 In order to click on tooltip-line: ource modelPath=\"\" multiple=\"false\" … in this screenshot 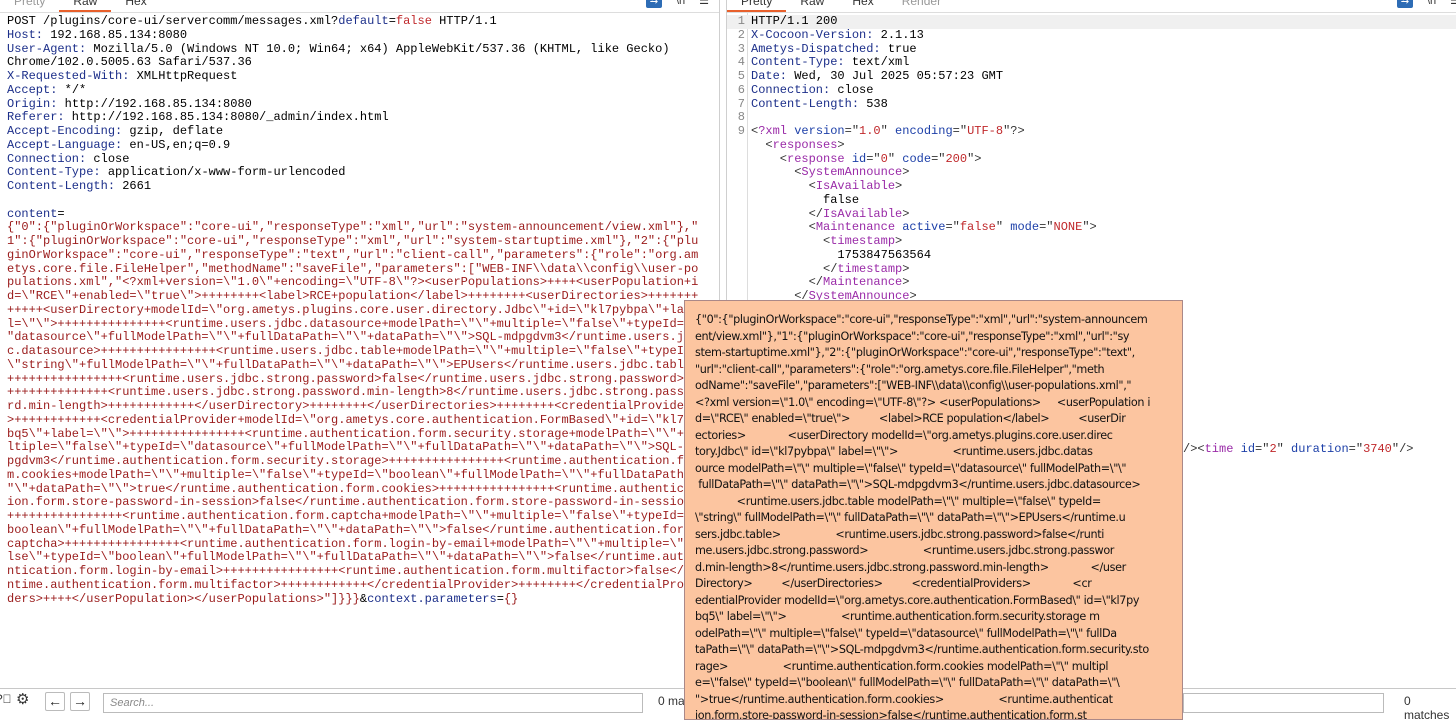, I will do `click(911, 468)`.